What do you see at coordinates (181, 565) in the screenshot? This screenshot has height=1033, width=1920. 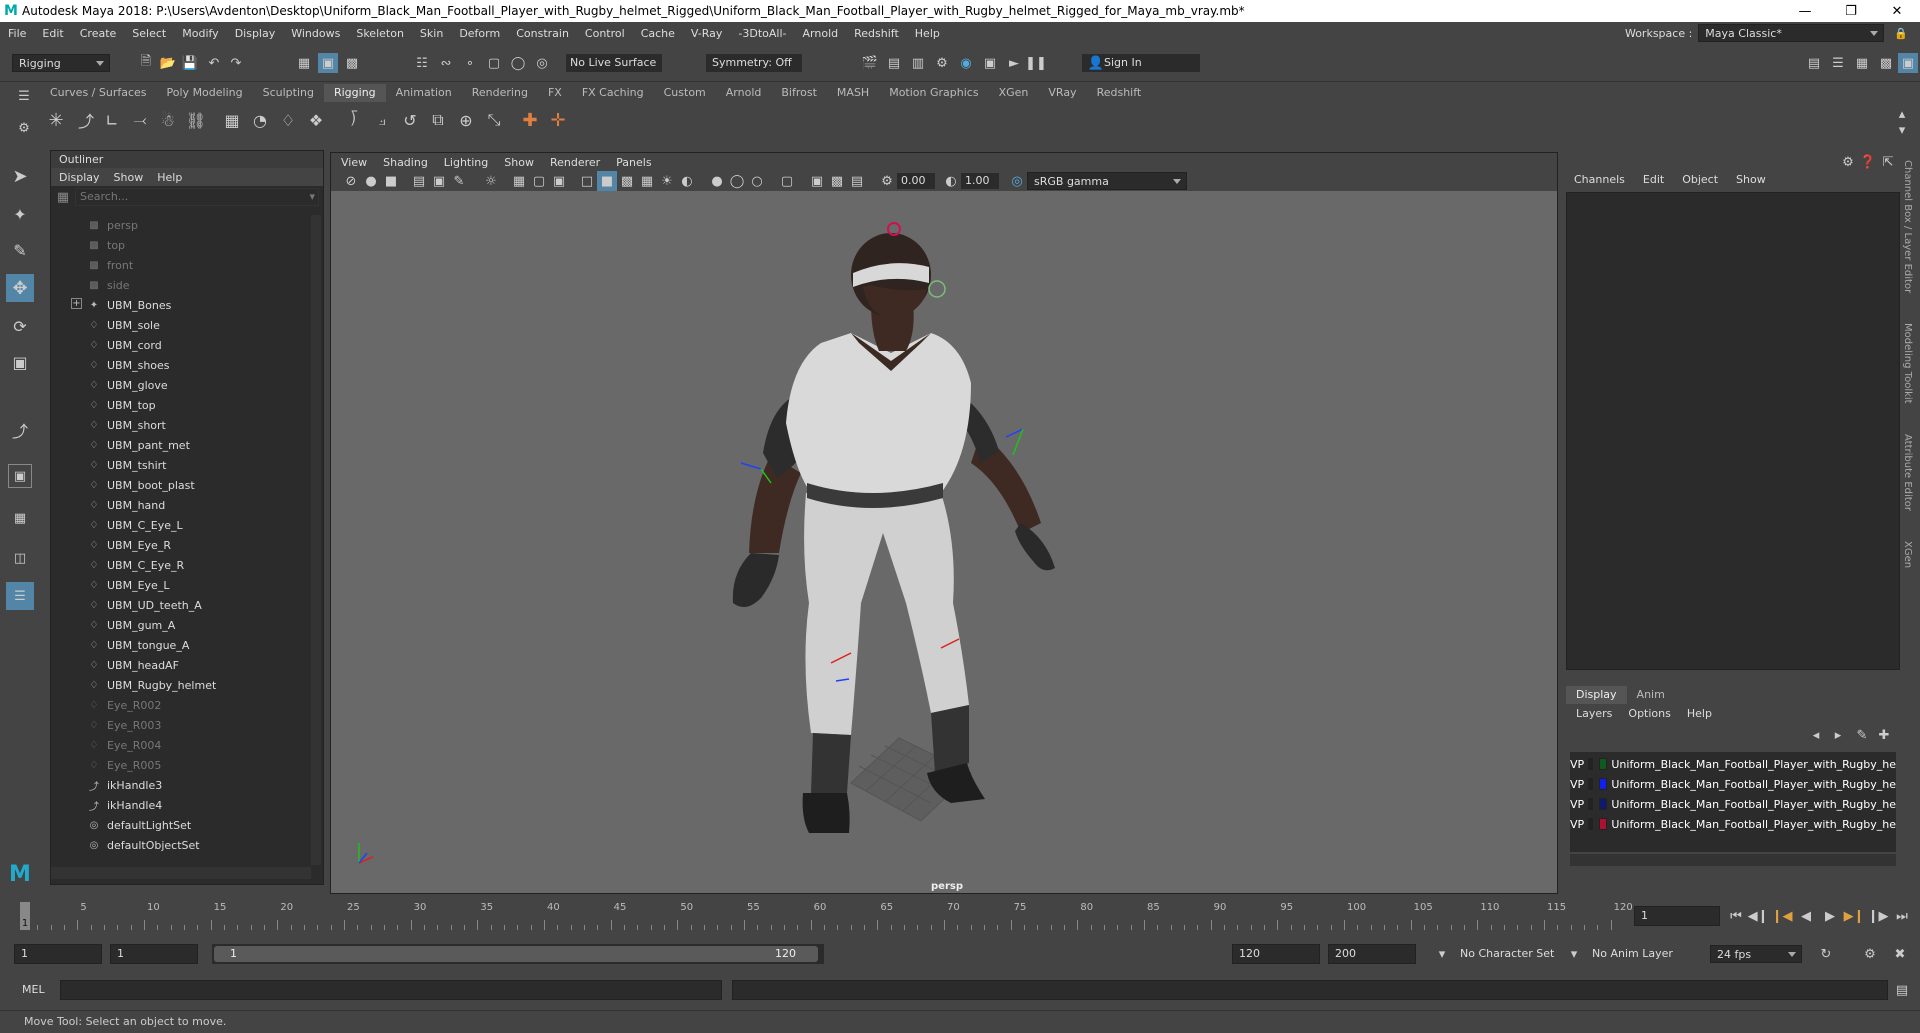 I see `outliner-item: ♢ UBM_C_Eye_R` at bounding box center [181, 565].